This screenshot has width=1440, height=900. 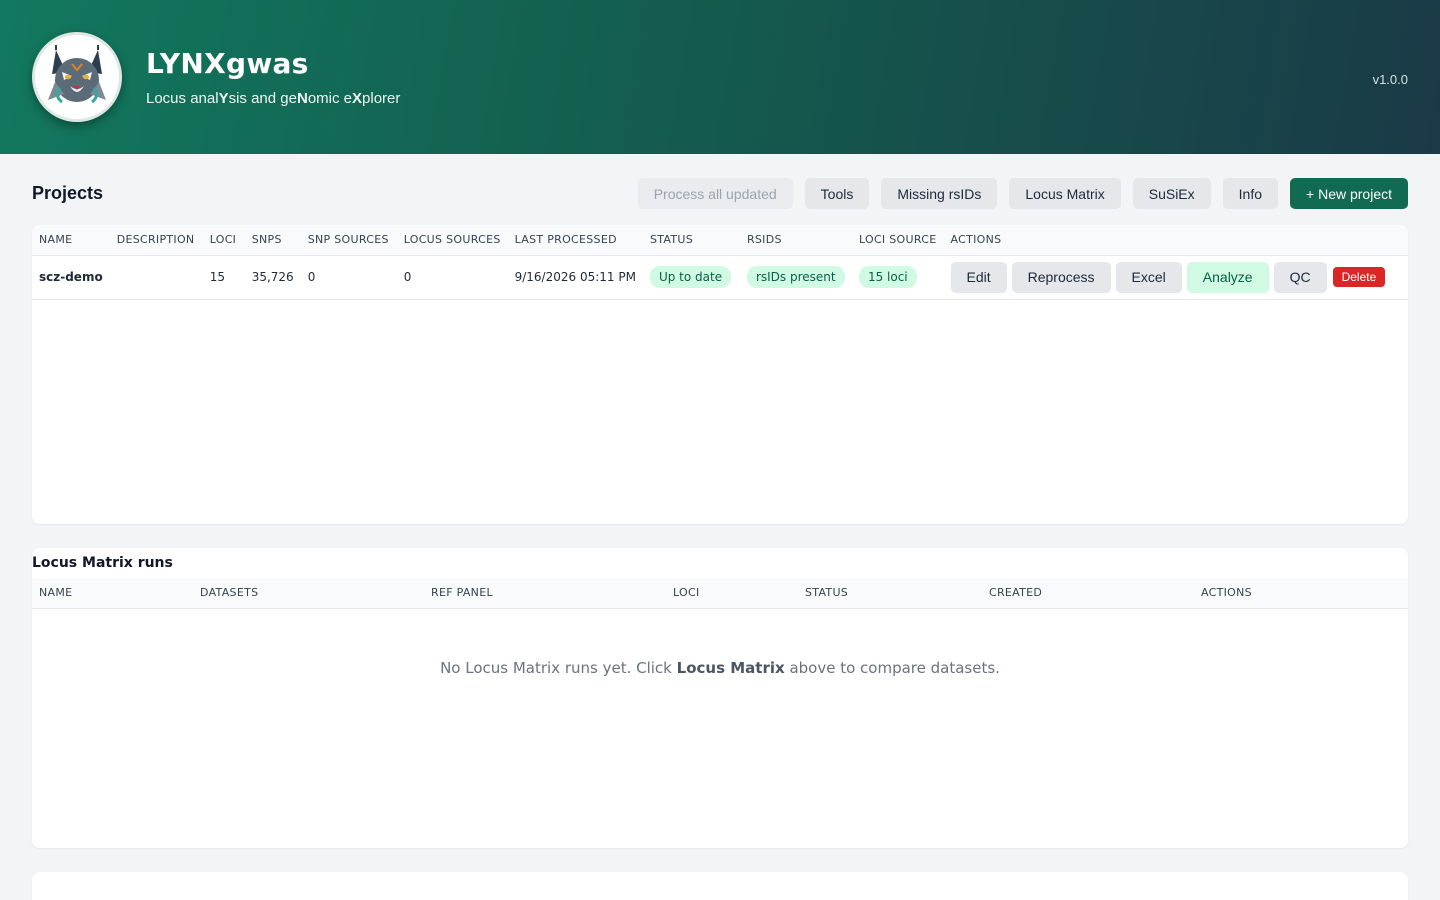 I want to click on missing-rsids-button: Missing rsIDs, so click(x=939, y=193).